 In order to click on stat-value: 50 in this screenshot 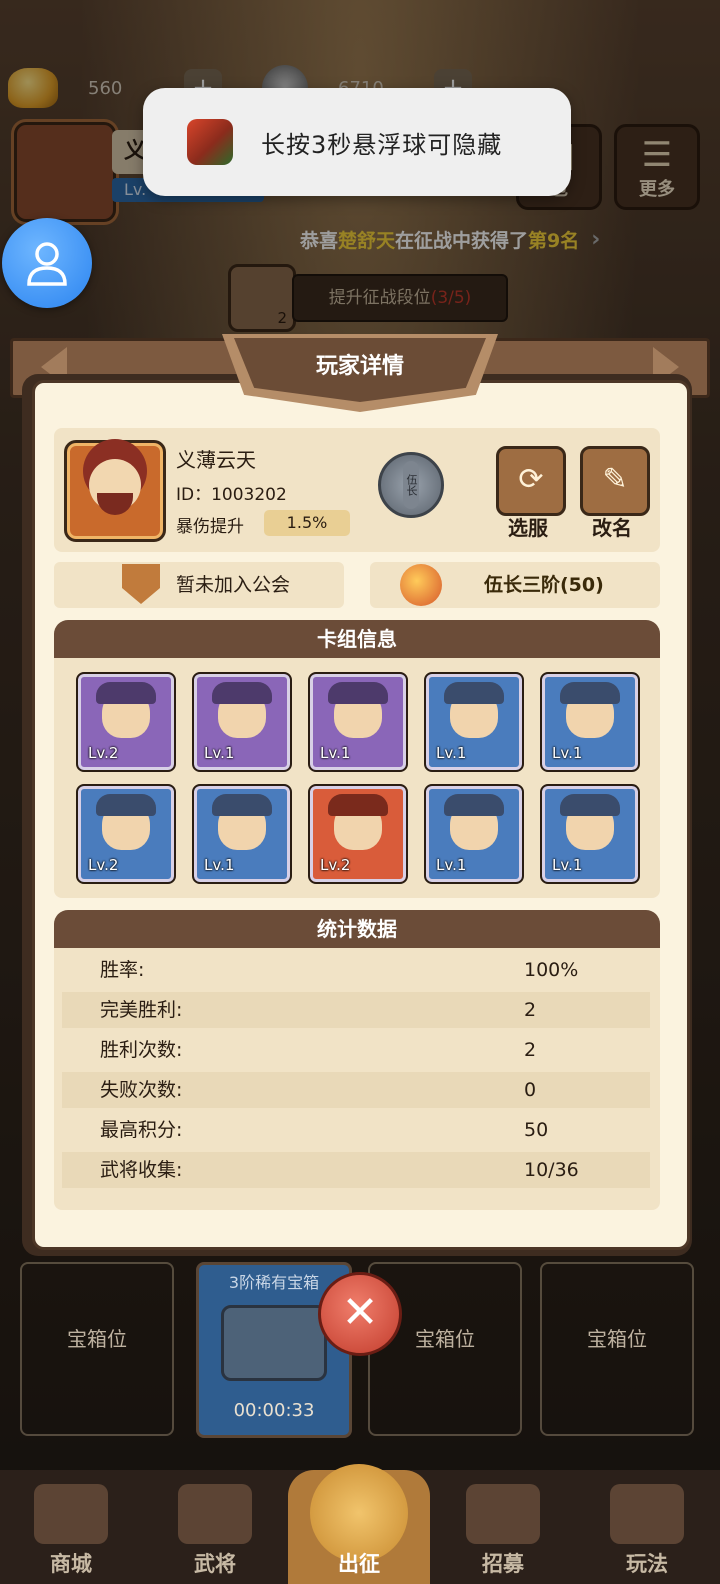, I will do `click(536, 1130)`.